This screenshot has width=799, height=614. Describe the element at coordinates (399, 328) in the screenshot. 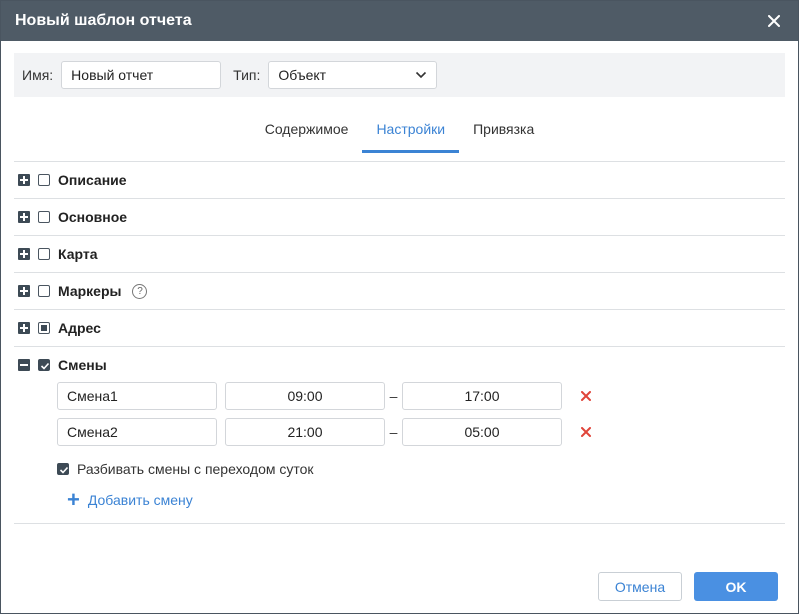

I see `section-address: Адрес` at that location.